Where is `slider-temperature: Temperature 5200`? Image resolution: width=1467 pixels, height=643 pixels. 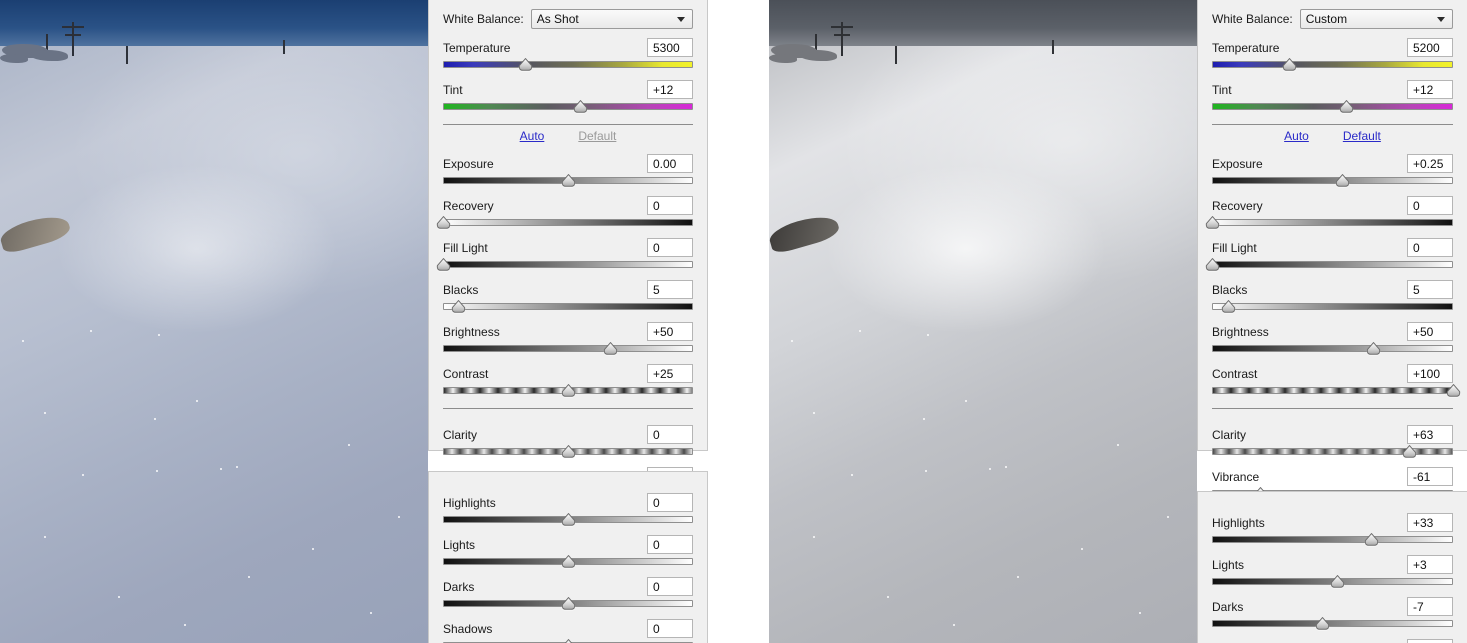 slider-temperature: Temperature 5200 is located at coordinates (1332, 54).